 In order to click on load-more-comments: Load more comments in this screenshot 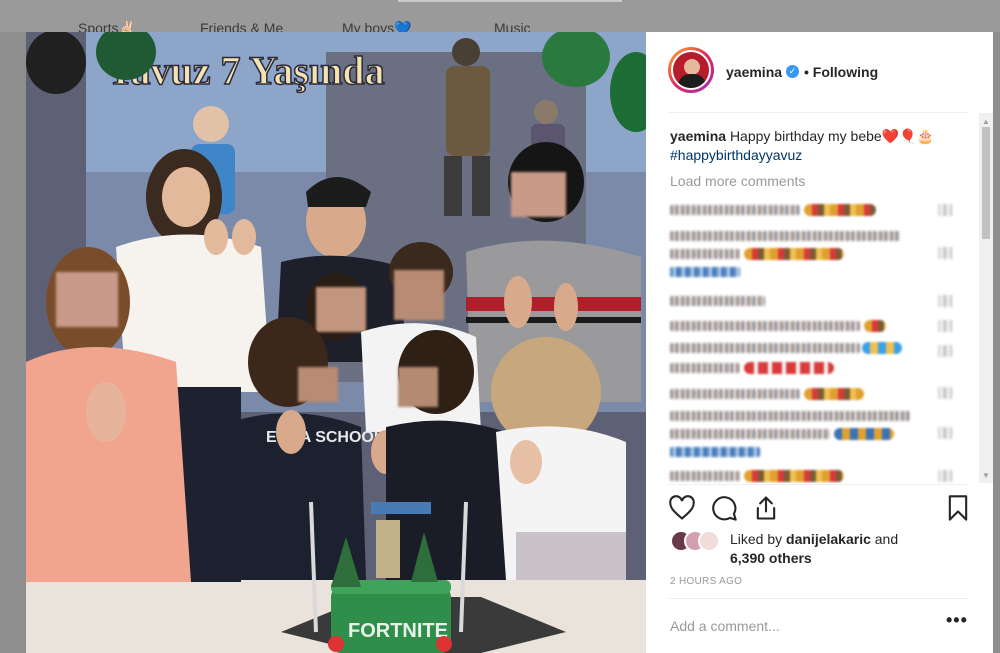, I will do `click(737, 181)`.